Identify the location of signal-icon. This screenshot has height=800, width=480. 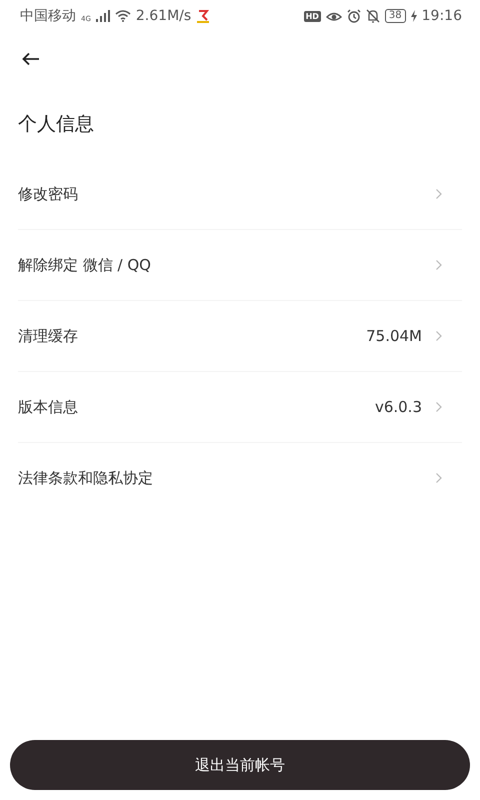
(103, 16).